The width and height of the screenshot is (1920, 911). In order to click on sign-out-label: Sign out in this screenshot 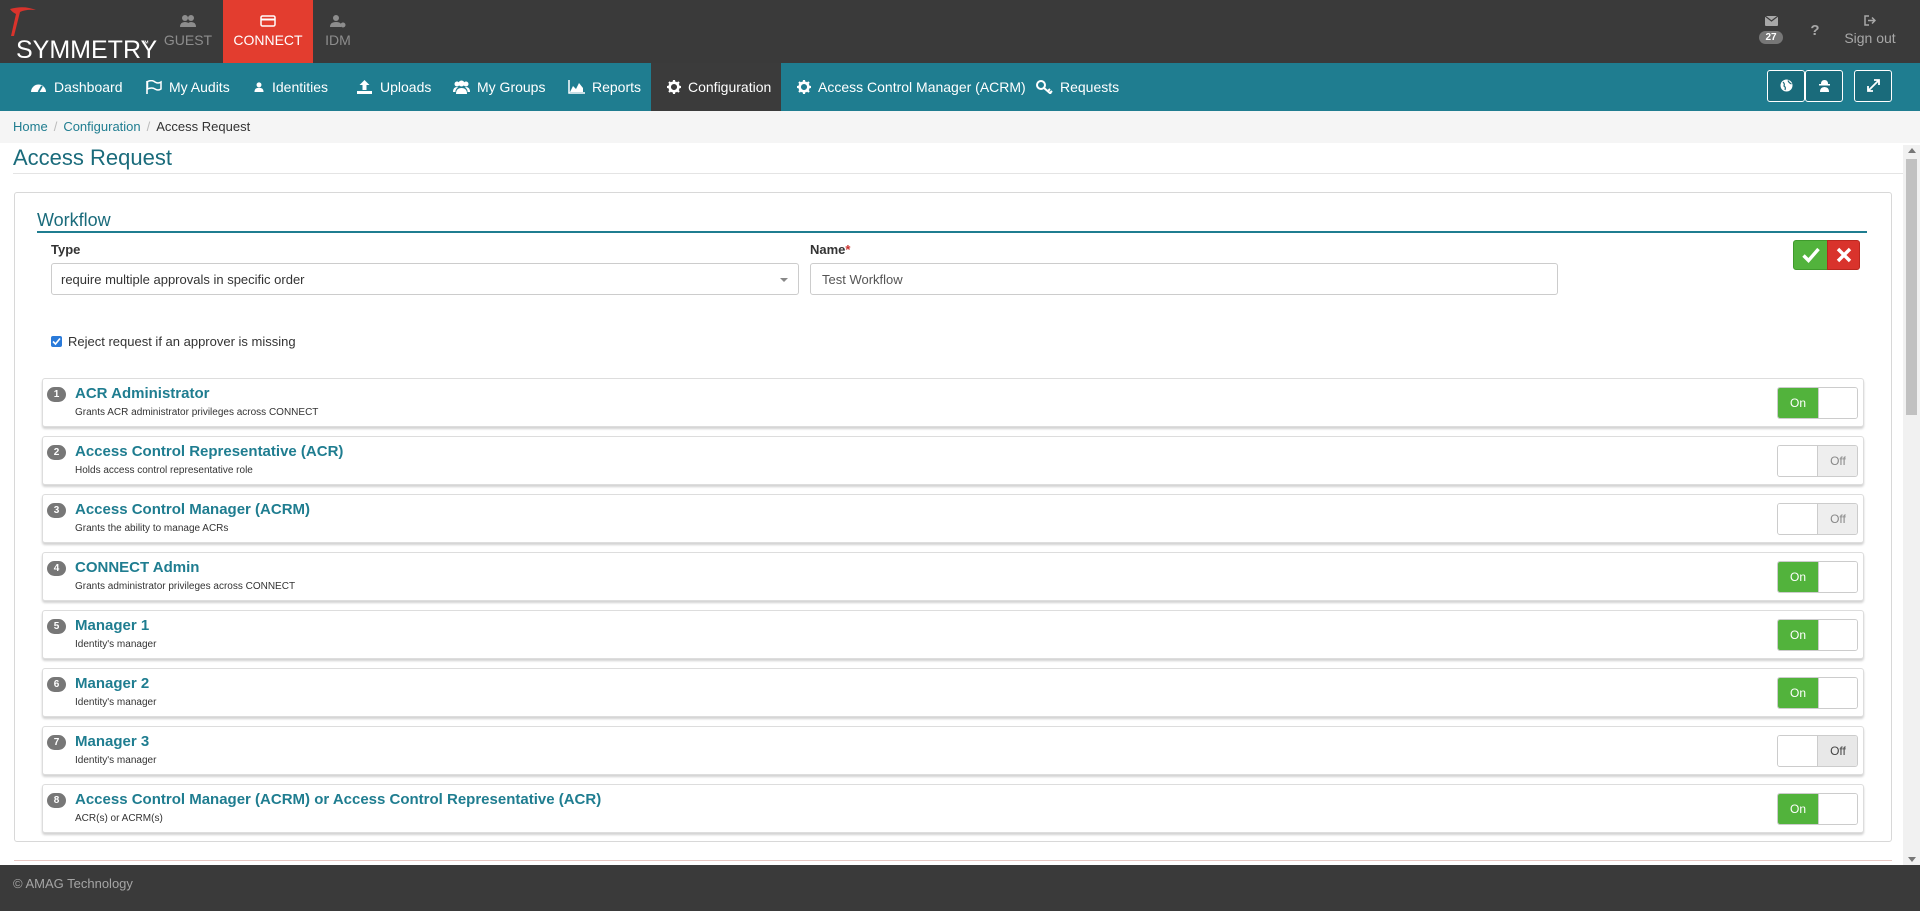, I will do `click(1870, 38)`.